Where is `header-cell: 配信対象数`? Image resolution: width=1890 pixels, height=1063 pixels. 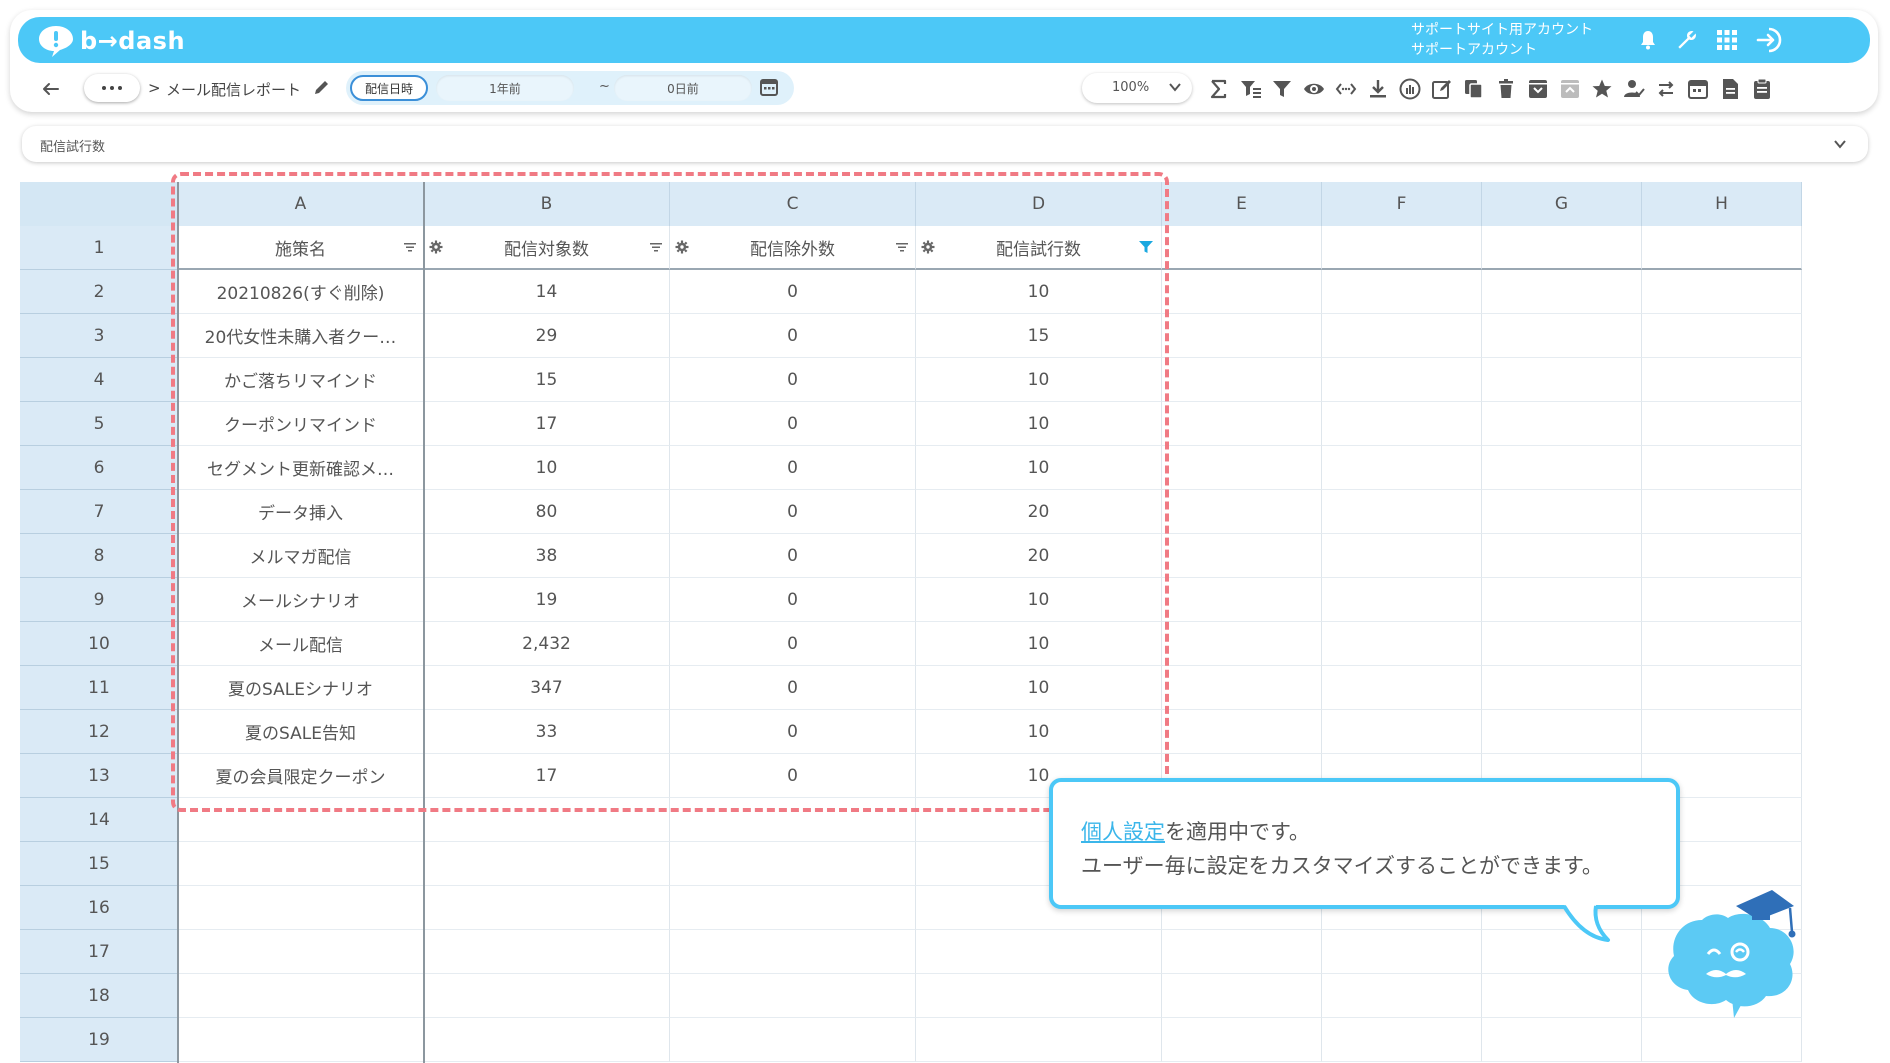
header-cell: 配信対象数 is located at coordinates (547, 248).